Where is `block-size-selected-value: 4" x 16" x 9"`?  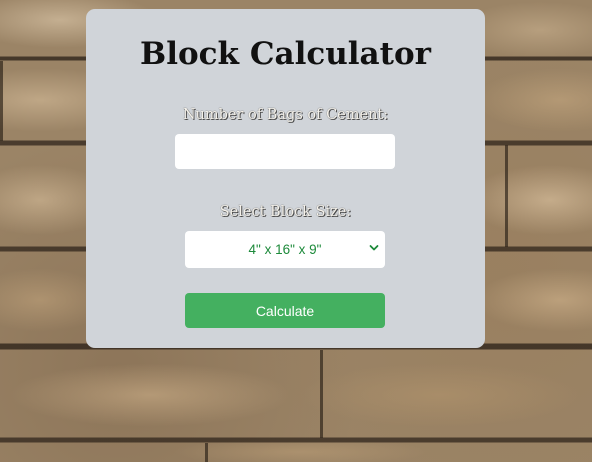
block-size-selected-value: 4" x 16" x 9" is located at coordinates (285, 249).